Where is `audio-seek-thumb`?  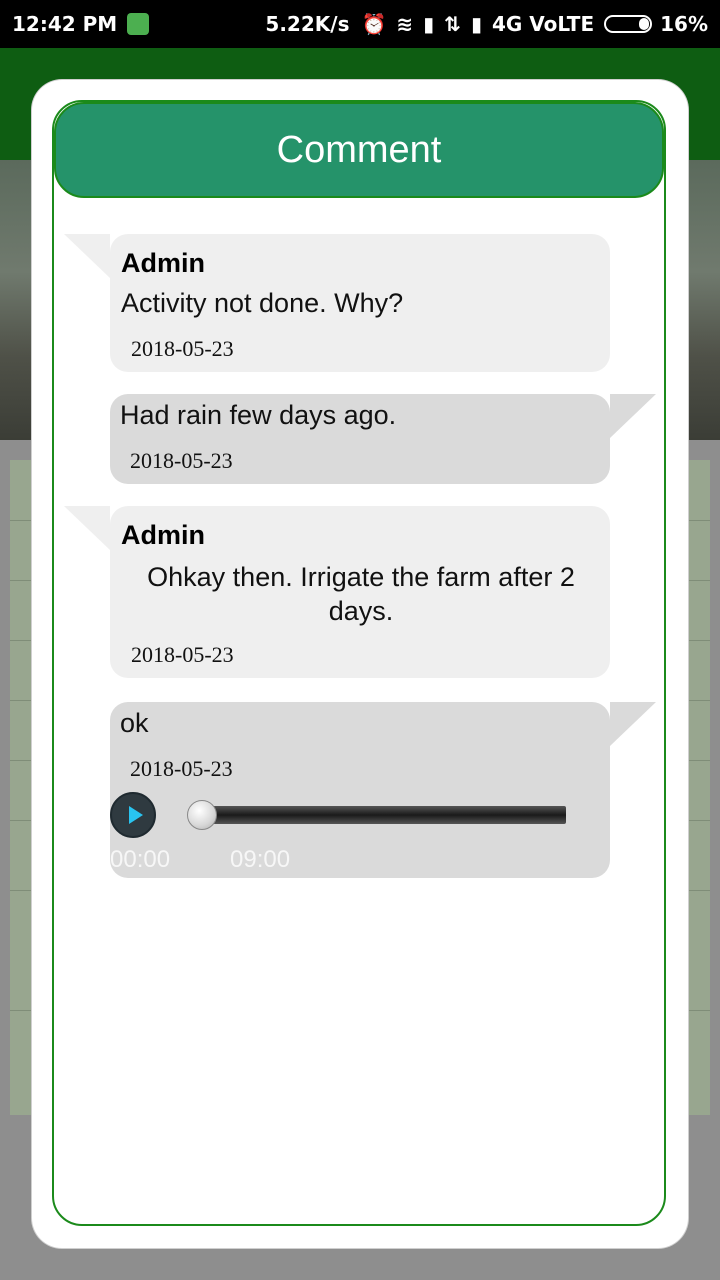 audio-seek-thumb is located at coordinates (202, 815).